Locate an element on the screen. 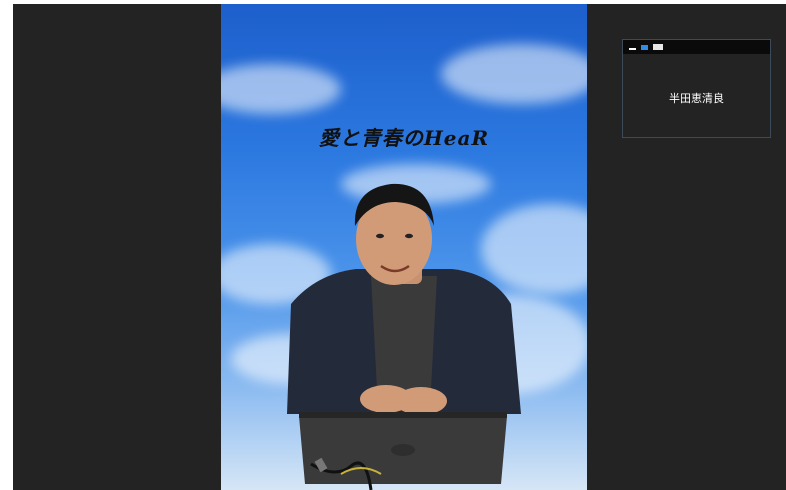 Image resolution: width=786 pixels, height=490 pixels. participant-name: 半田恵清良 is located at coordinates (696, 98).